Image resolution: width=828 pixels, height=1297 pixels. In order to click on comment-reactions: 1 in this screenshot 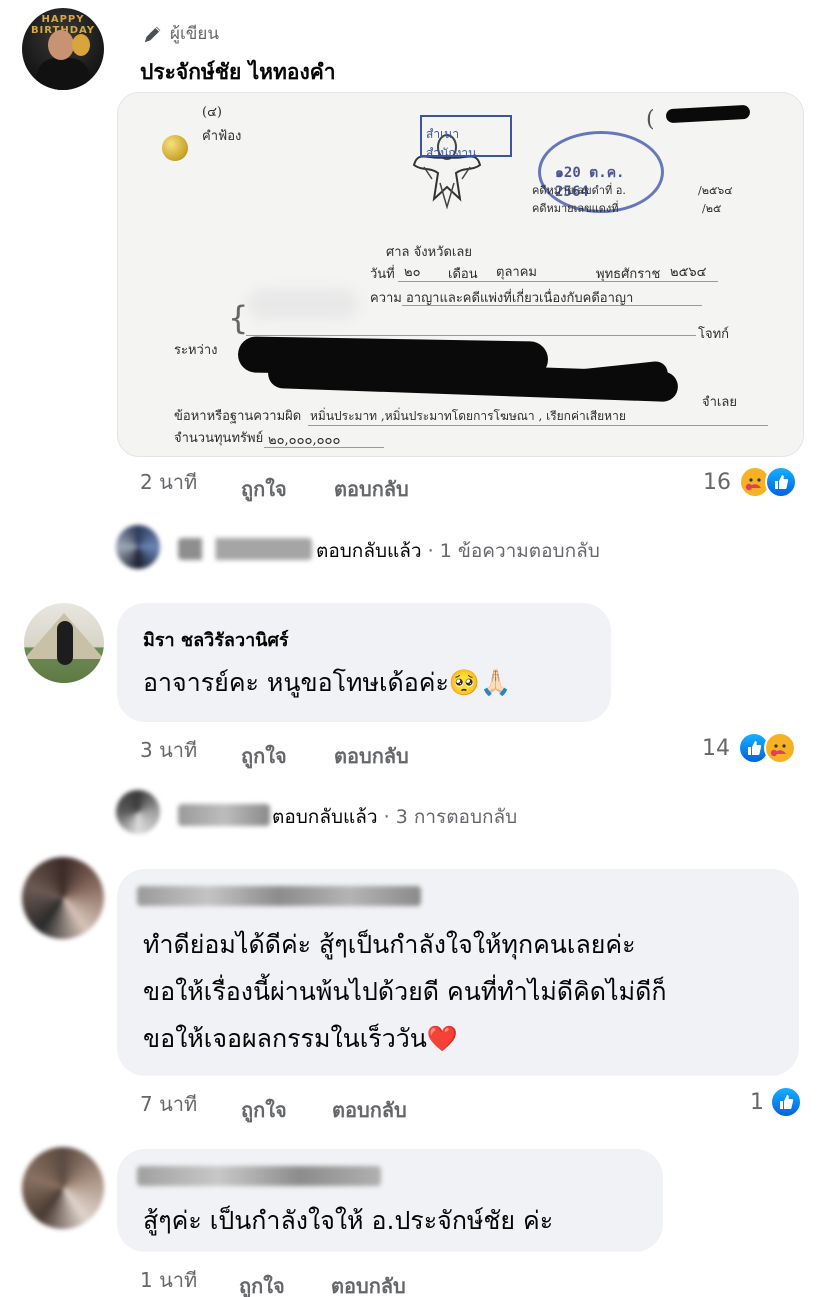, I will do `click(776, 1102)`.